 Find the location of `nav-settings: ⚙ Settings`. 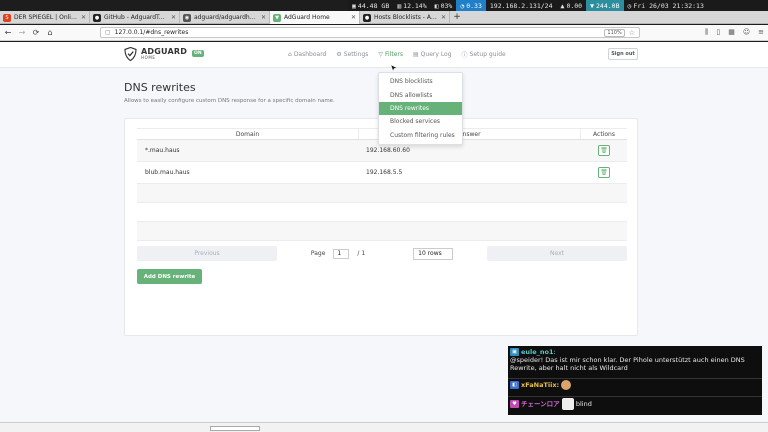

nav-settings: ⚙ Settings is located at coordinates (352, 54).